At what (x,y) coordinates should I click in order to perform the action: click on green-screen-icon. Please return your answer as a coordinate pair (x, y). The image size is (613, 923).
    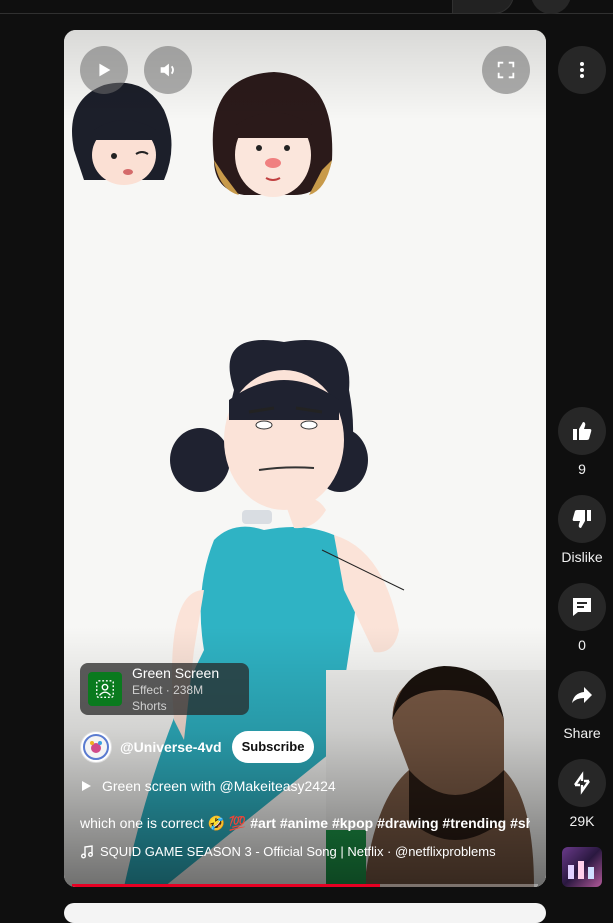
    Looking at the image, I should click on (105, 689).